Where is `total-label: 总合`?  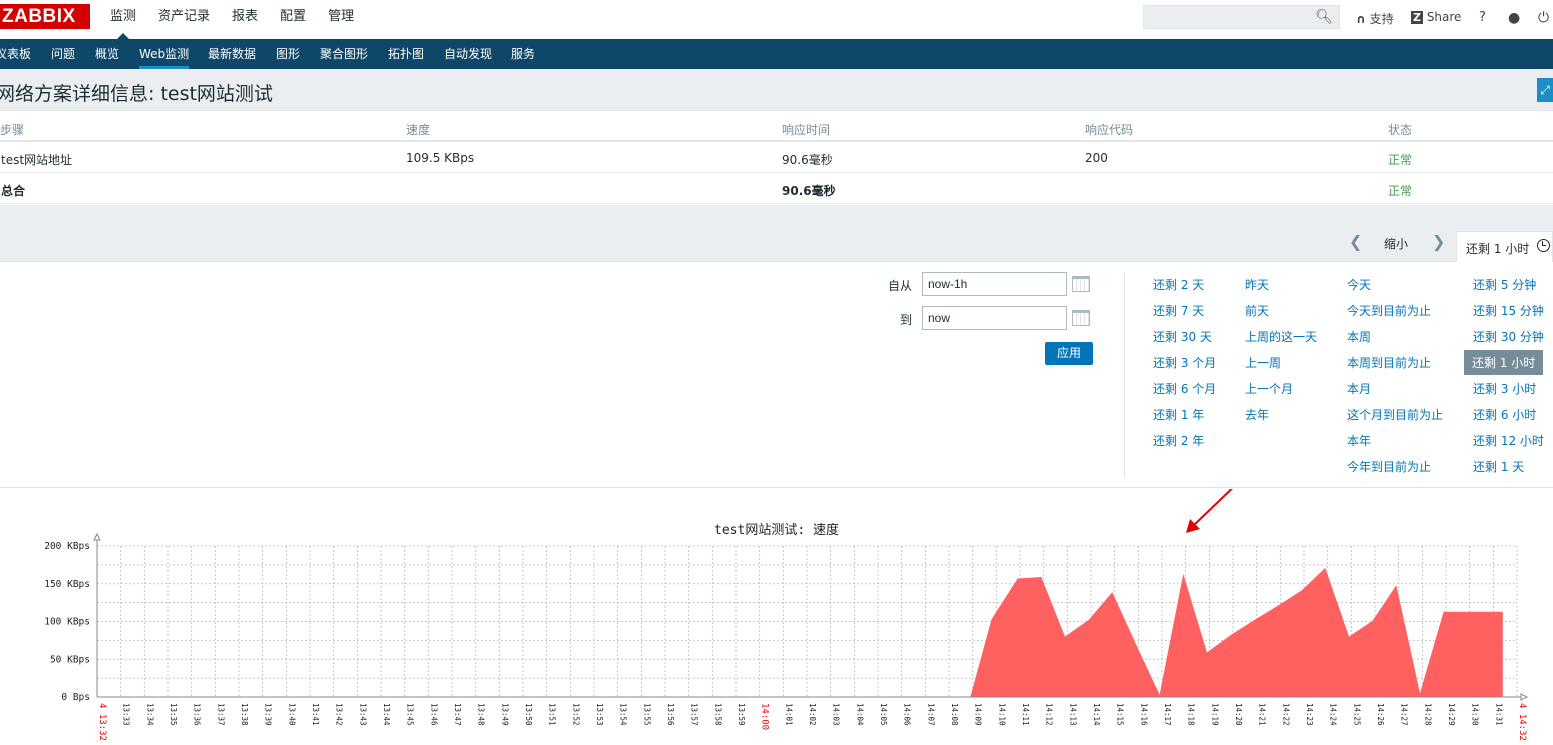 total-label: 总合 is located at coordinates (13, 191).